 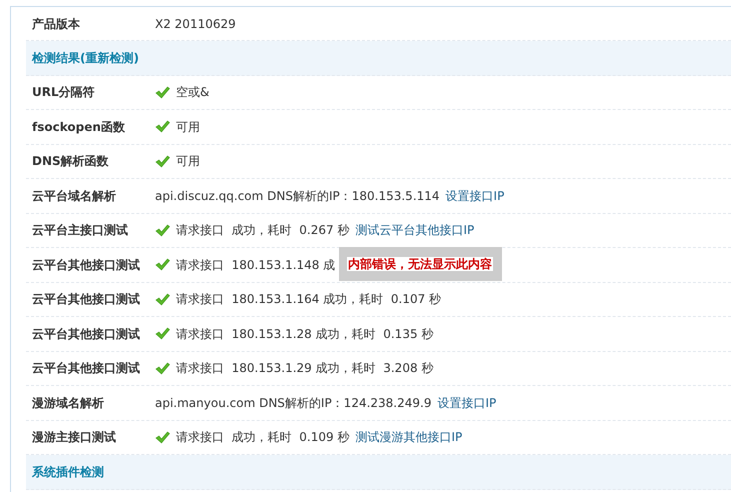 I want to click on row-value: 请求接口 180.153.1.29 成功，耗时 3.208 秒, so click(x=305, y=369).